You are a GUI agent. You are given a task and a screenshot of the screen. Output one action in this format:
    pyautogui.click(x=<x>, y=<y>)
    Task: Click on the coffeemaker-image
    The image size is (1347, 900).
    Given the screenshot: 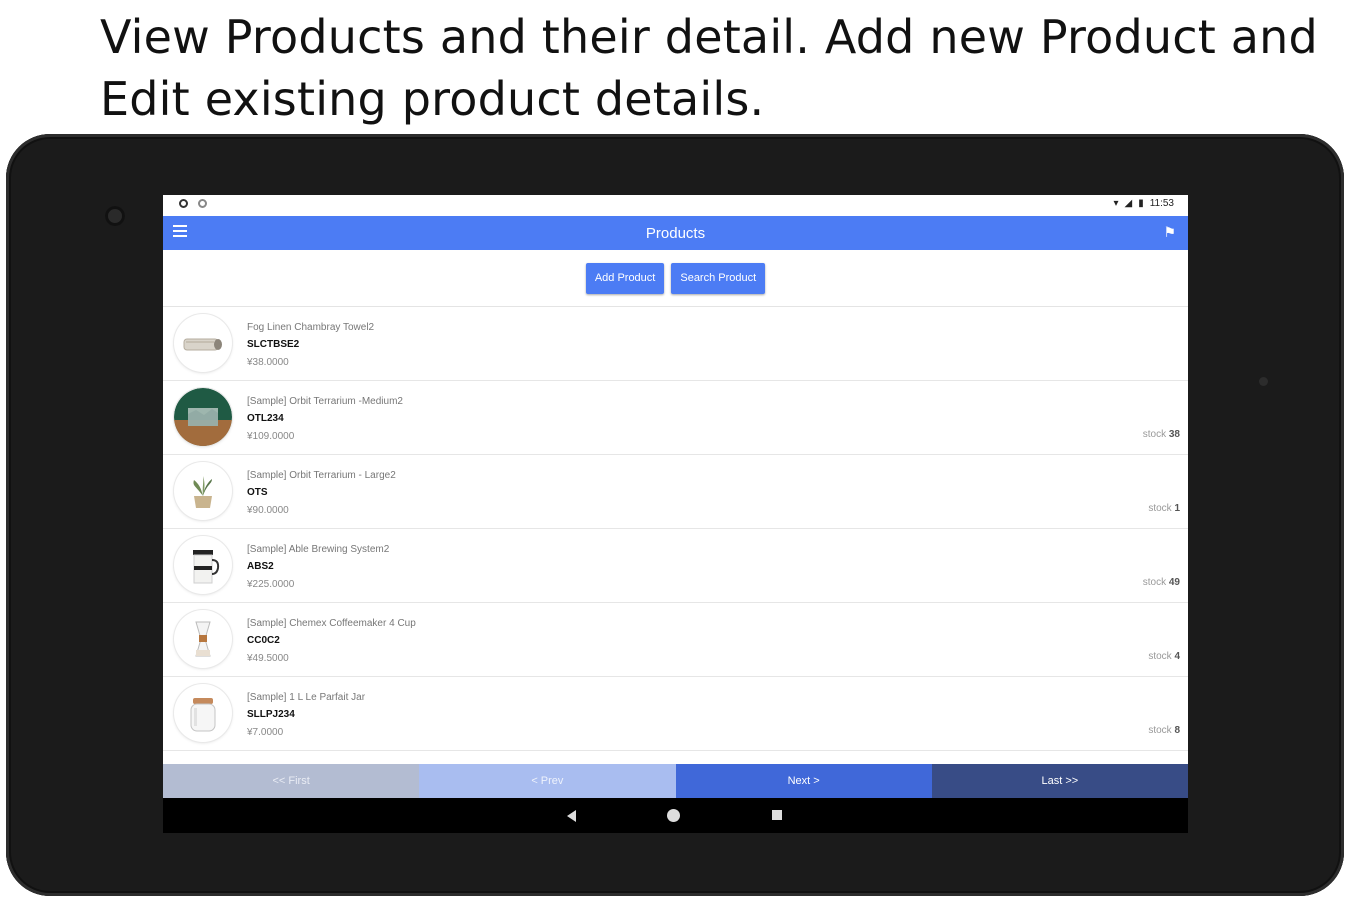 What is the action you would take?
    pyautogui.click(x=203, y=639)
    